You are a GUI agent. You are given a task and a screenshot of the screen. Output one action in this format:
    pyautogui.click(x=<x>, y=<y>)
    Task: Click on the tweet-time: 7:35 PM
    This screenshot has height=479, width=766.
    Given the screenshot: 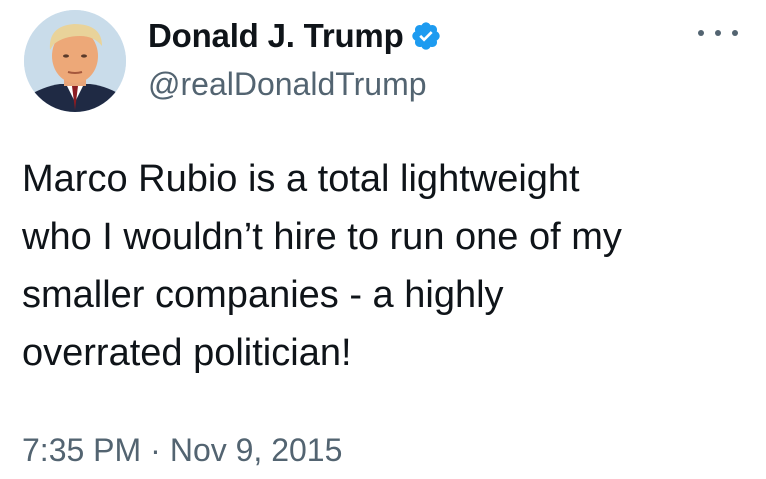 What is the action you would take?
    pyautogui.click(x=82, y=450)
    